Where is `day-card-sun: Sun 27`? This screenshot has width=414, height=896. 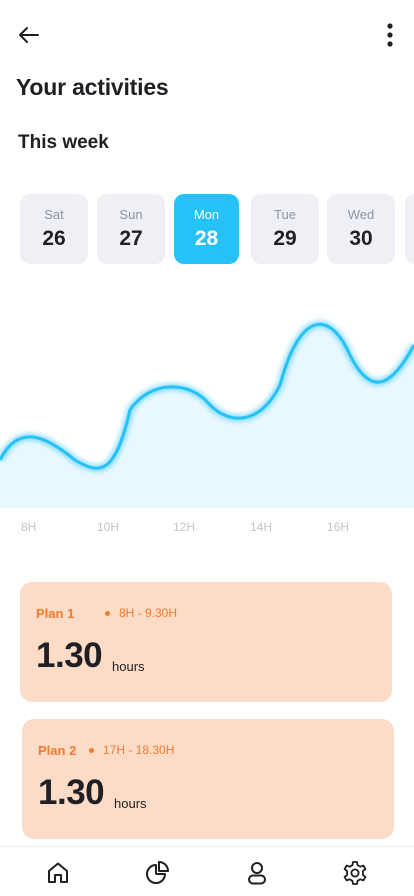 day-card-sun: Sun 27 is located at coordinates (131, 229).